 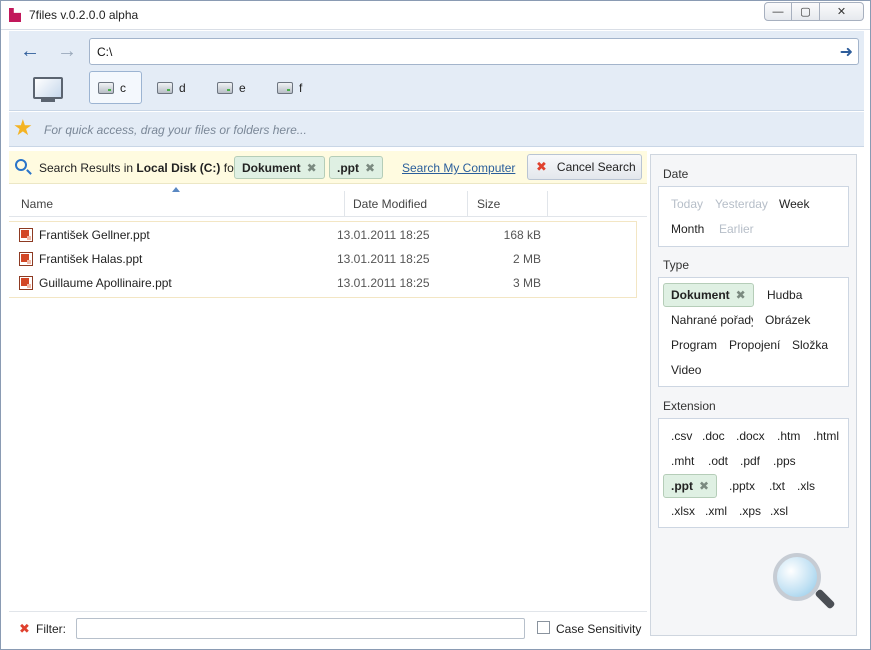 What do you see at coordinates (543, 627) in the screenshot?
I see `case-sensitivity-checkbox` at bounding box center [543, 627].